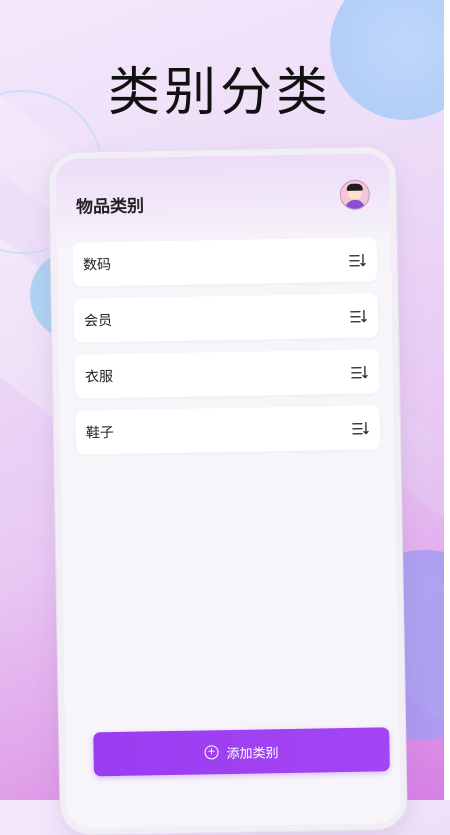 The width and height of the screenshot is (450, 835). Describe the element at coordinates (99, 377) in the screenshot. I see `category-label: 衣服` at that location.